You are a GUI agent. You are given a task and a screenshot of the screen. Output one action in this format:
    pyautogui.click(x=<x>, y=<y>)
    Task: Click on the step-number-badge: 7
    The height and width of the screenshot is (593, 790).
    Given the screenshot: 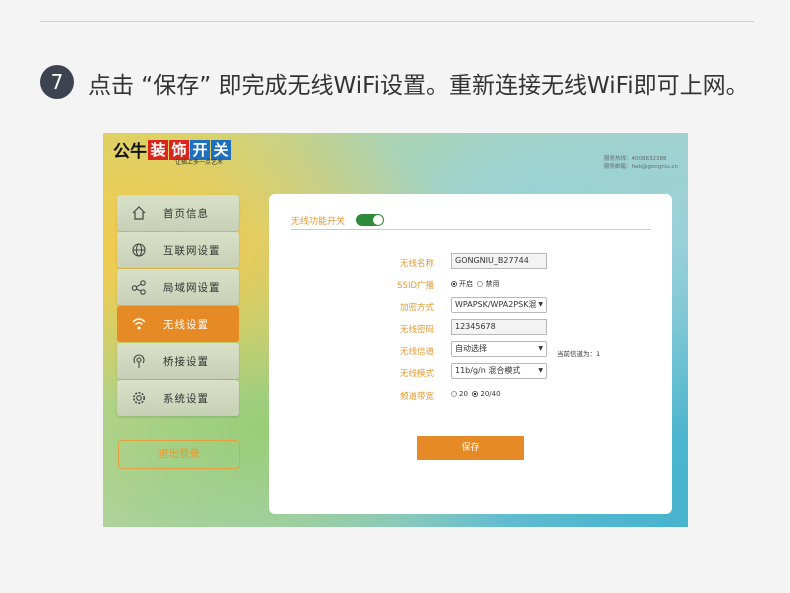 What is the action you would take?
    pyautogui.click(x=57, y=82)
    